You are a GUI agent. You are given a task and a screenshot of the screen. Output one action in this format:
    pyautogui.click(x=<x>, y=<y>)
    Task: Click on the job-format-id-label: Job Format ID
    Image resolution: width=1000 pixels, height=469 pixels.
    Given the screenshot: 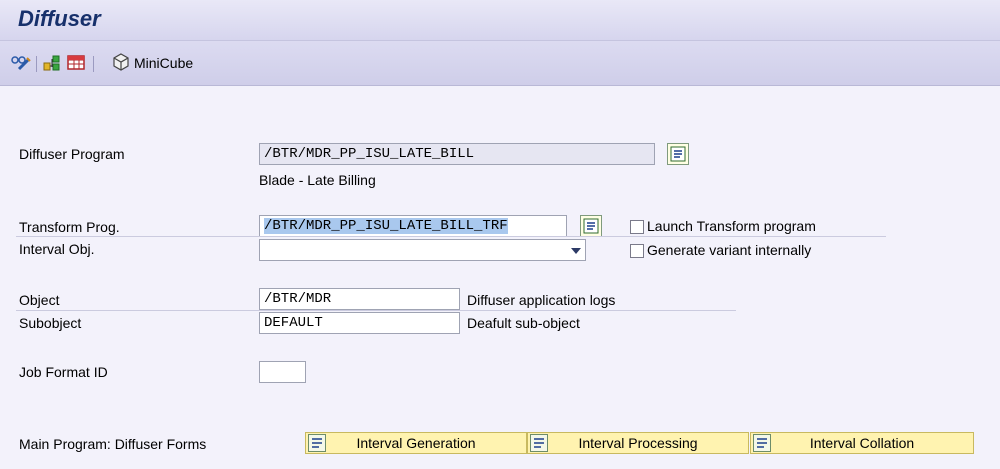 What is the action you would take?
    pyautogui.click(x=63, y=372)
    